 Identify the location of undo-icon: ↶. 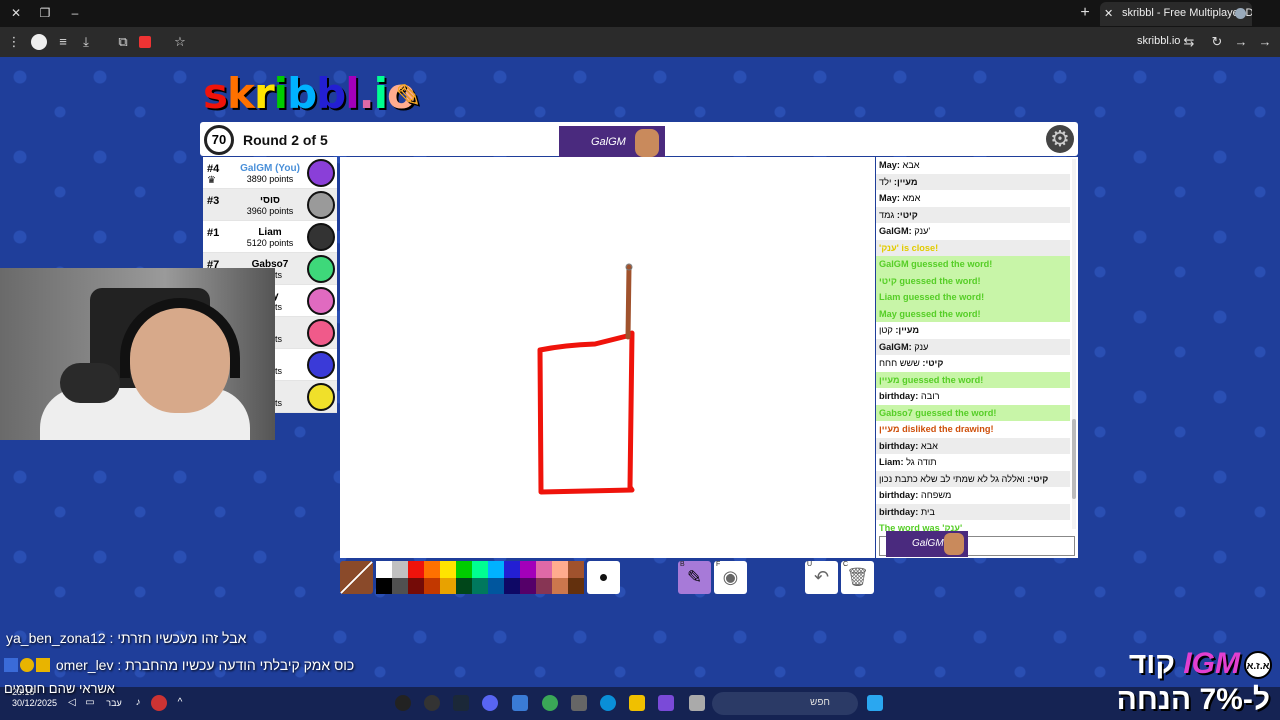
(821, 577).